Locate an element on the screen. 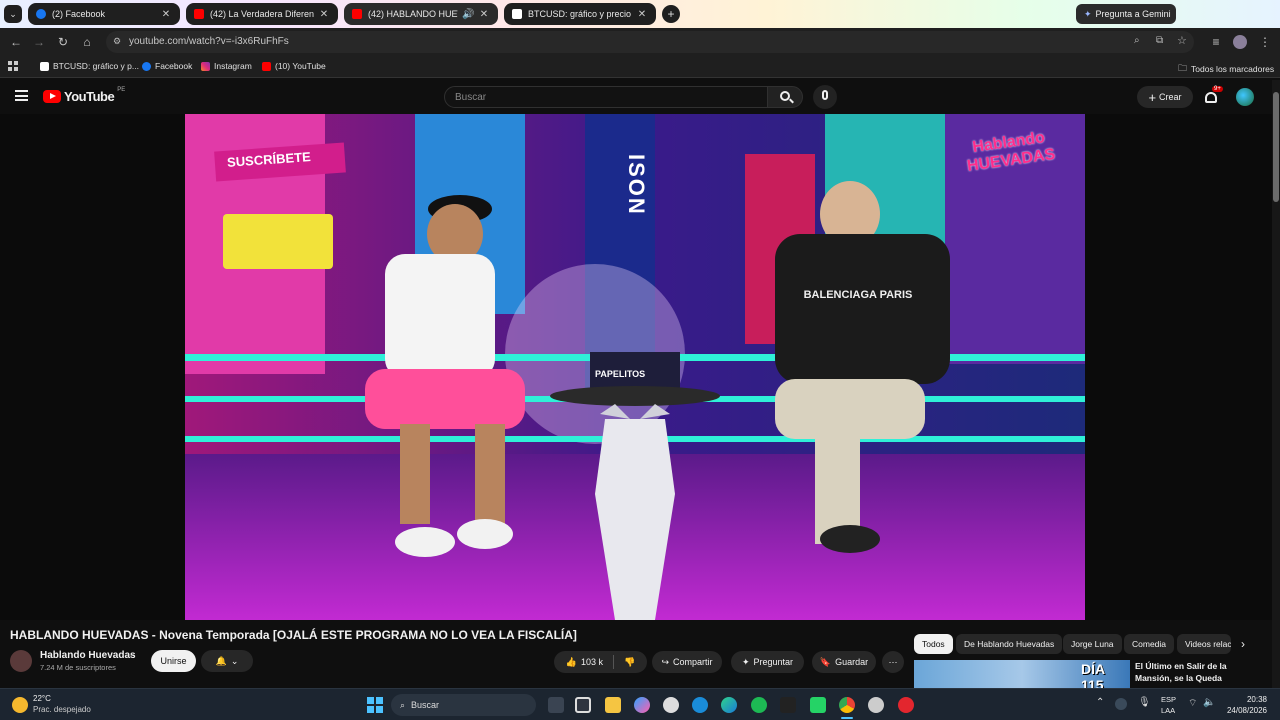 The height and width of the screenshot is (720, 1280). tab-youtube-active: (42) HABLANDO HUEVADA 🔊 ✕ is located at coordinates (421, 14).